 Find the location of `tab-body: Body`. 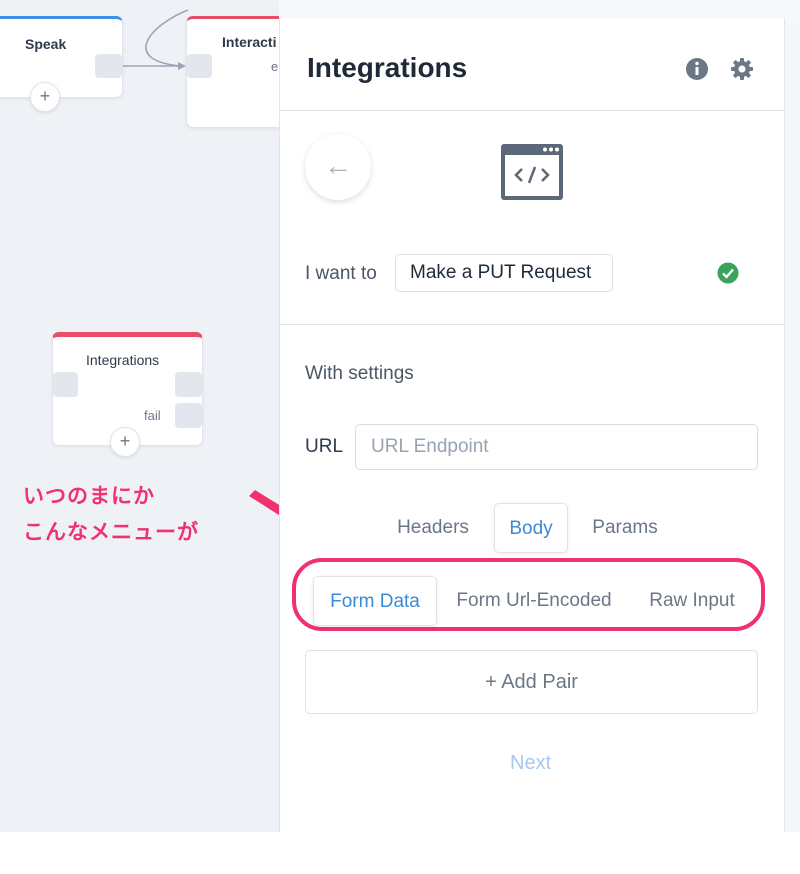

tab-body: Body is located at coordinates (531, 528).